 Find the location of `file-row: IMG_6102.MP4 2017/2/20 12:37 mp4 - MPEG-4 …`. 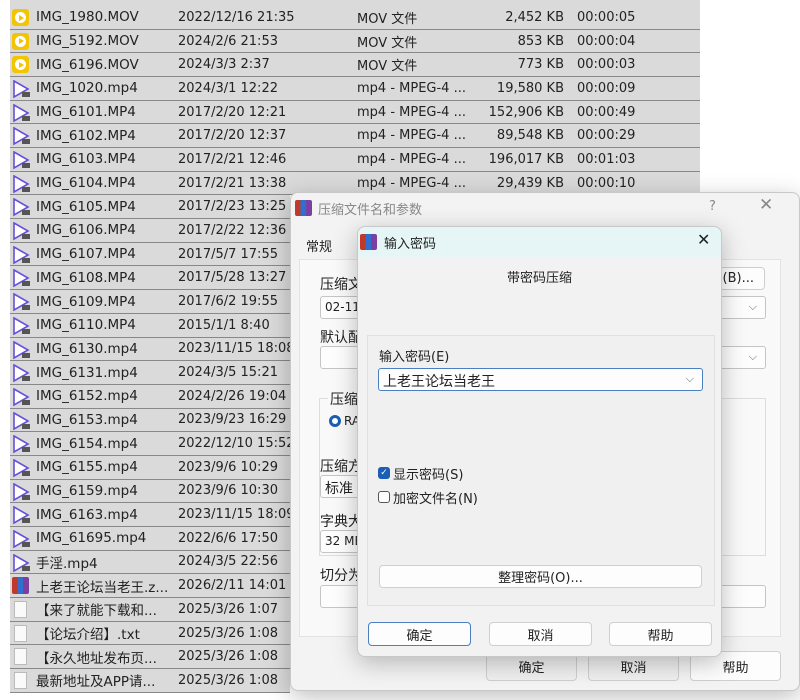

file-row: IMG_6102.MP4 2017/2/20 12:37 mp4 - MPEG-4 … is located at coordinates (355, 136).